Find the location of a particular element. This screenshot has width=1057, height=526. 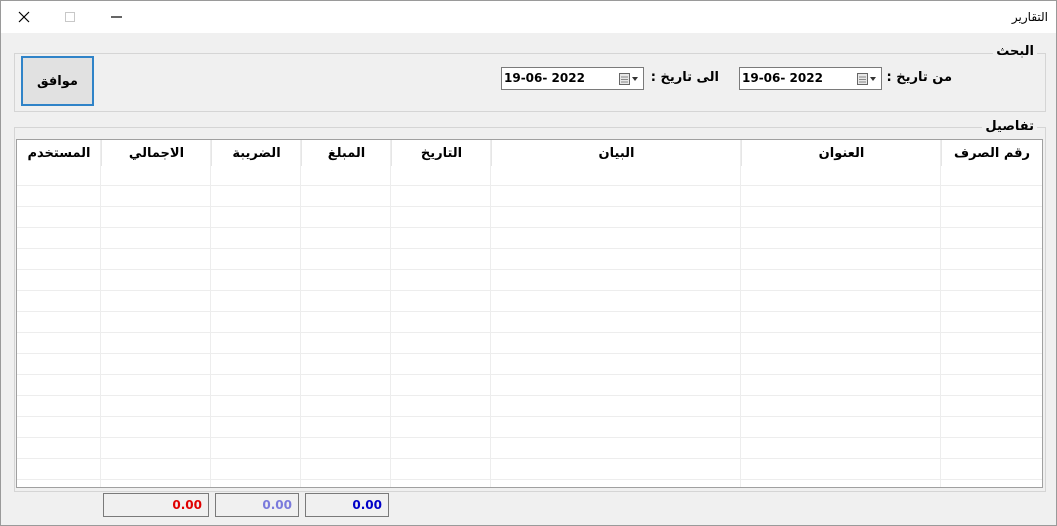

column-header: المبلغ is located at coordinates (346, 153).